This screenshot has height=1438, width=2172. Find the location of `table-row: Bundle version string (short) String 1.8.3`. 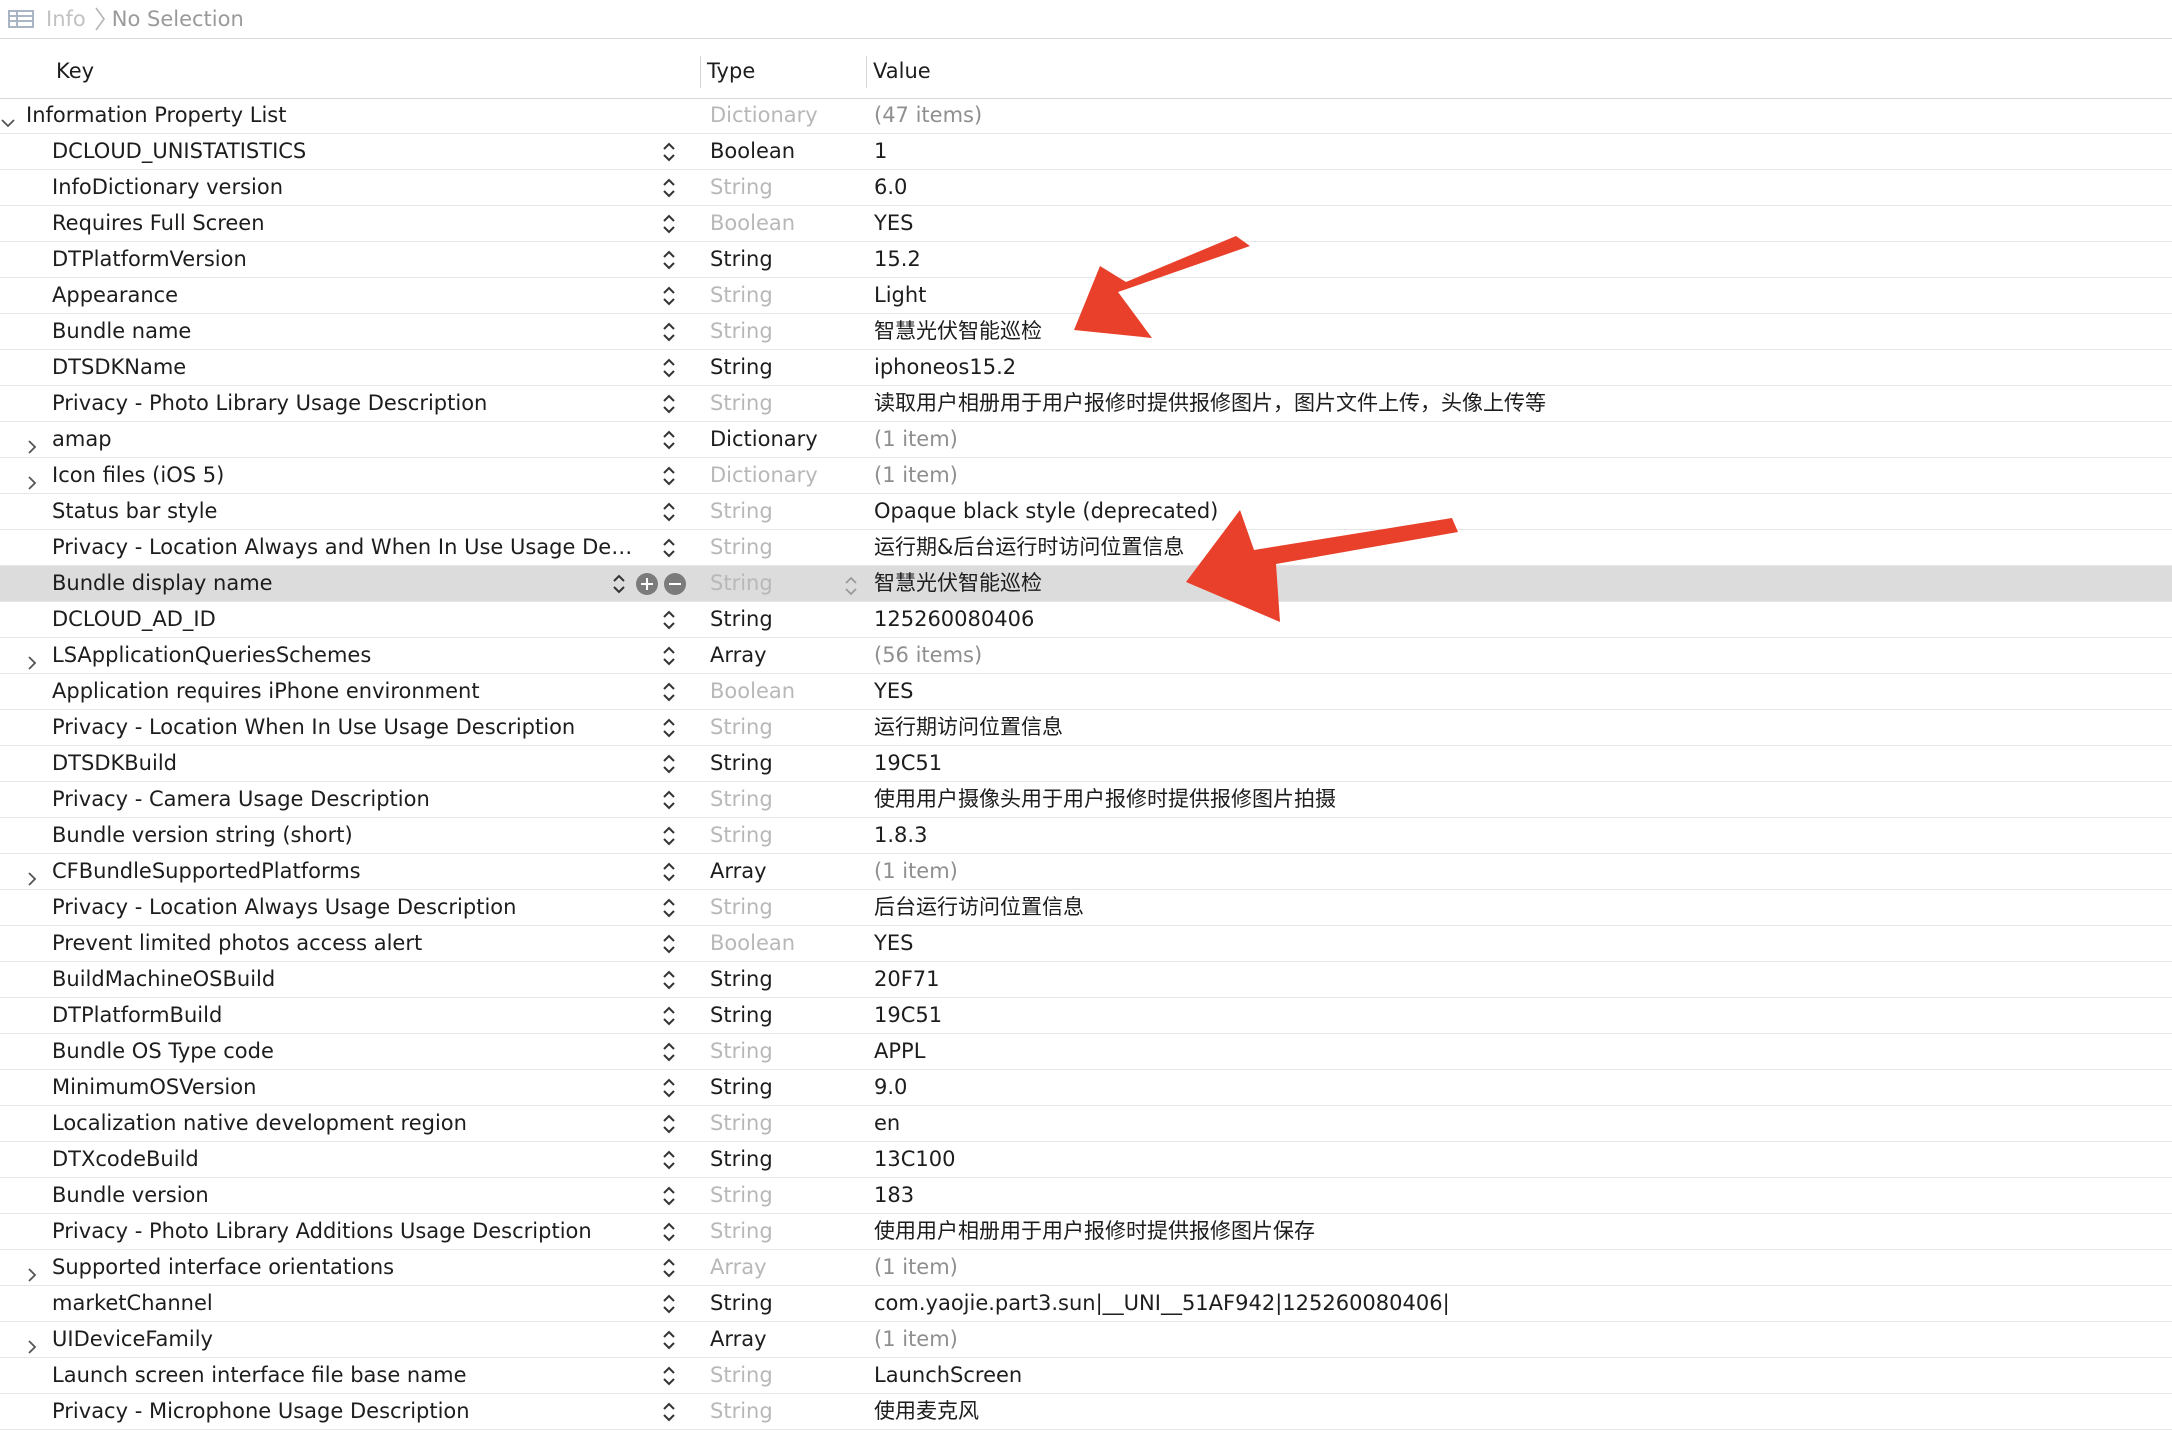

table-row: Bundle version string (short) String 1.8.3 is located at coordinates (1086, 836).